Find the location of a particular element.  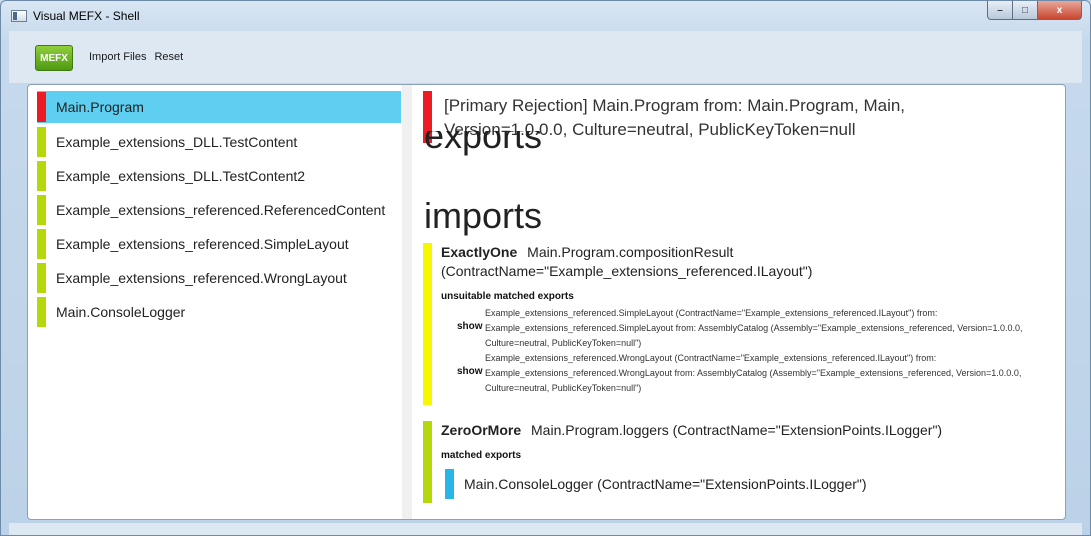

part-list-item: Example_extensions_DLL.TestContent is located at coordinates (219, 142).